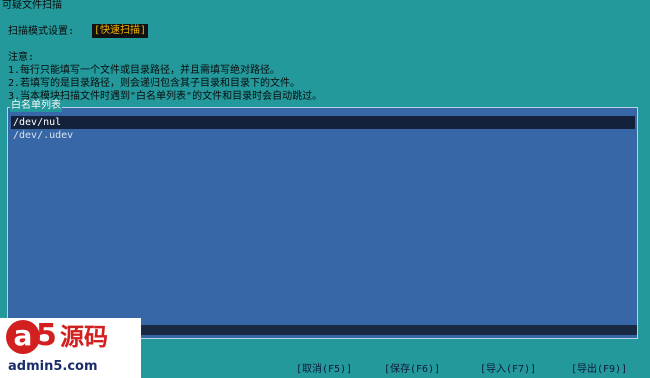 This screenshot has height=378, width=650. I want to click on notes-title: 注意:, so click(21, 57).